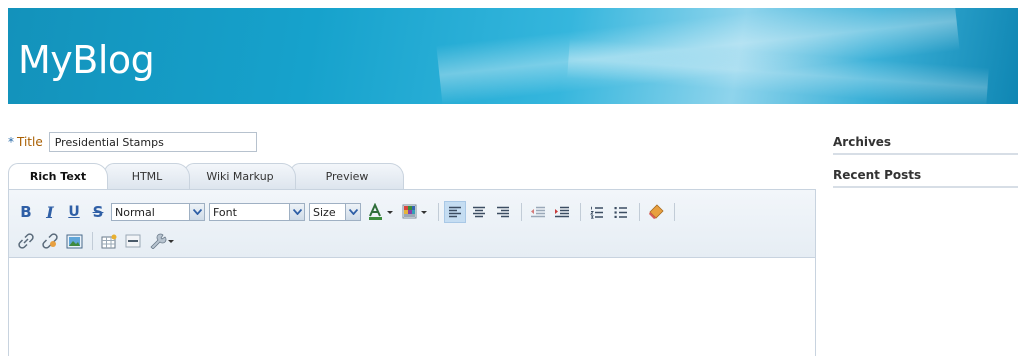 This screenshot has width=1018, height=356. I want to click on title-label: Title, so click(30, 142).